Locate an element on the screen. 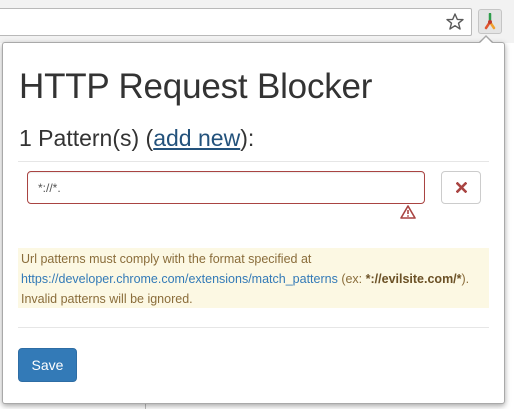  remove-pattern-button is located at coordinates (461, 187).